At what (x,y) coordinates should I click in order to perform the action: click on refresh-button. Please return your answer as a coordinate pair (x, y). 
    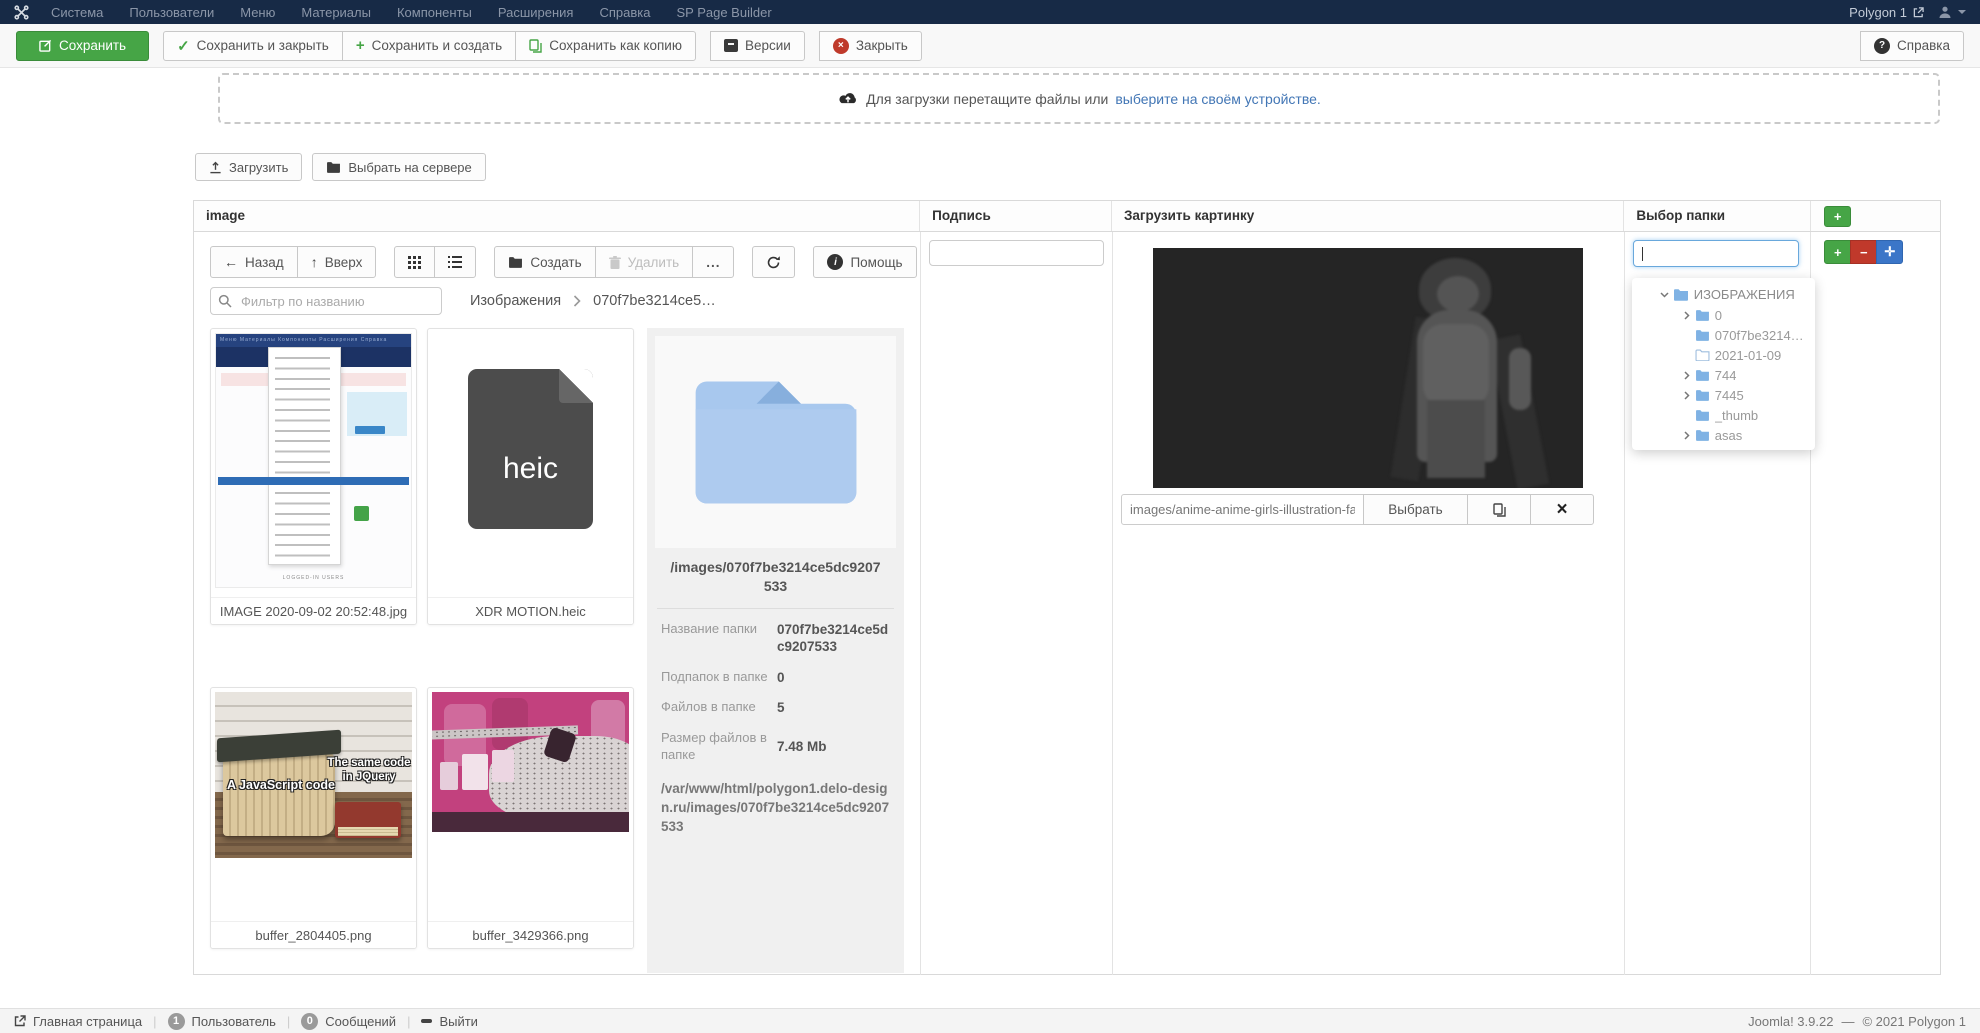
    Looking at the image, I should click on (774, 262).